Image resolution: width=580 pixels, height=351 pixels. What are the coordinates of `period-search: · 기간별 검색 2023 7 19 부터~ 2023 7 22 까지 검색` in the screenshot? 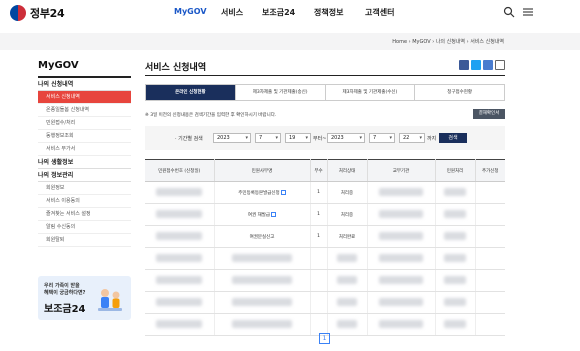 It's located at (325, 138).